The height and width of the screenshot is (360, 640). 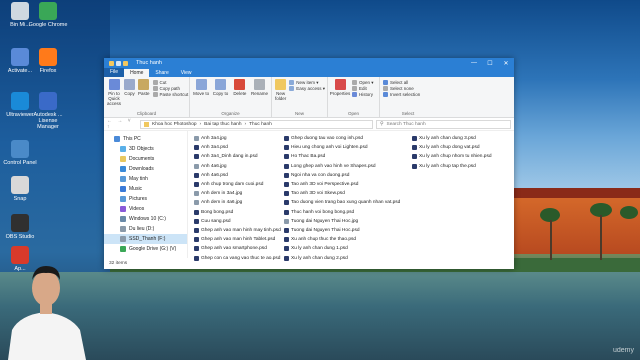 I want to click on nav-item: Pictures, so click(x=145, y=199).